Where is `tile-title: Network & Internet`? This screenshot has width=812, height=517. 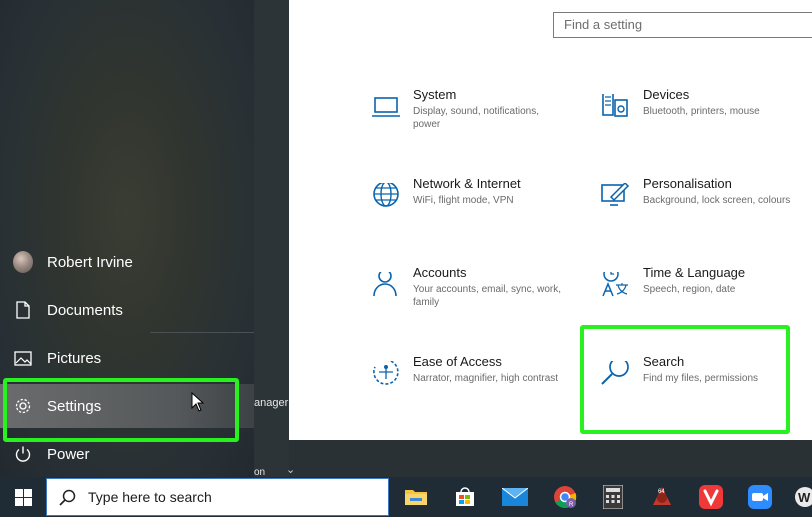 tile-title: Network & Internet is located at coordinates (467, 183).